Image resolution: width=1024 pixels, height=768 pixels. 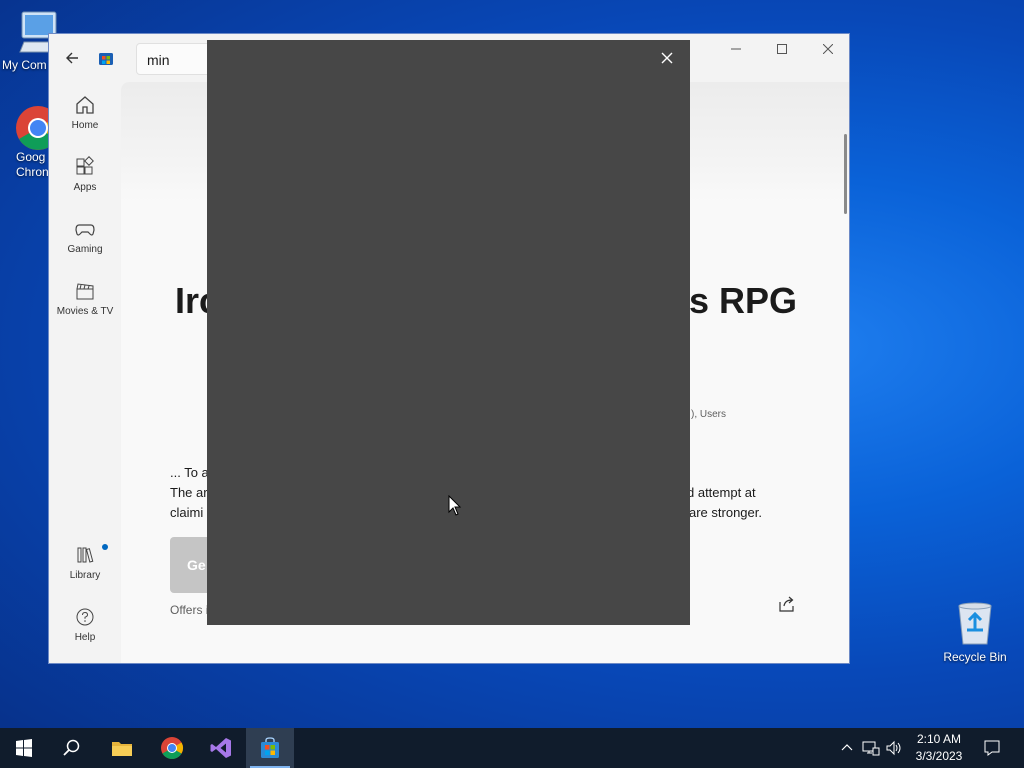 I want to click on chevron-up-icon, so click(x=847, y=747).